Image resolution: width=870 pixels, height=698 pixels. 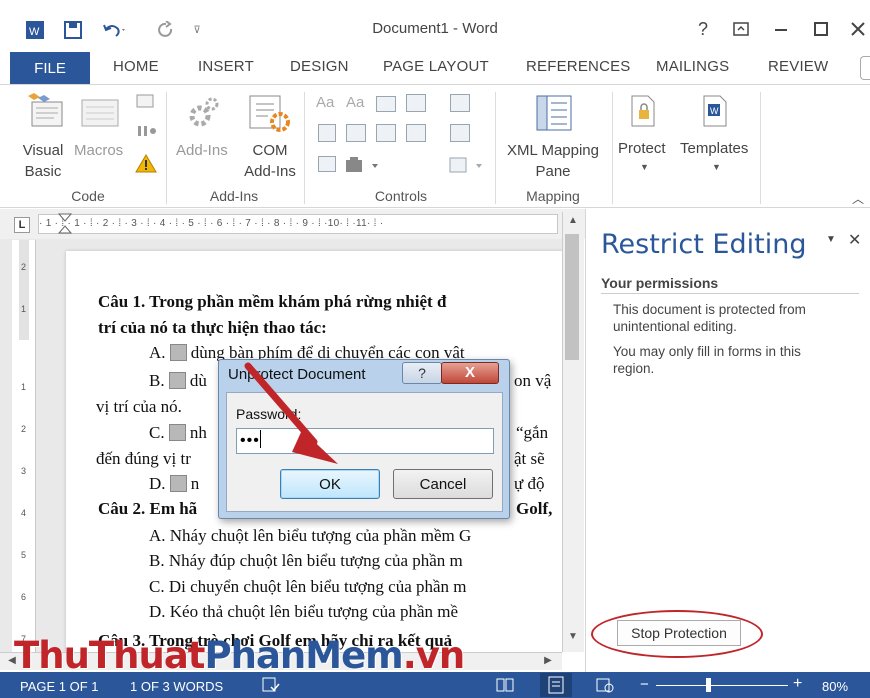 What do you see at coordinates (330, 484) in the screenshot?
I see `ok-button: OK` at bounding box center [330, 484].